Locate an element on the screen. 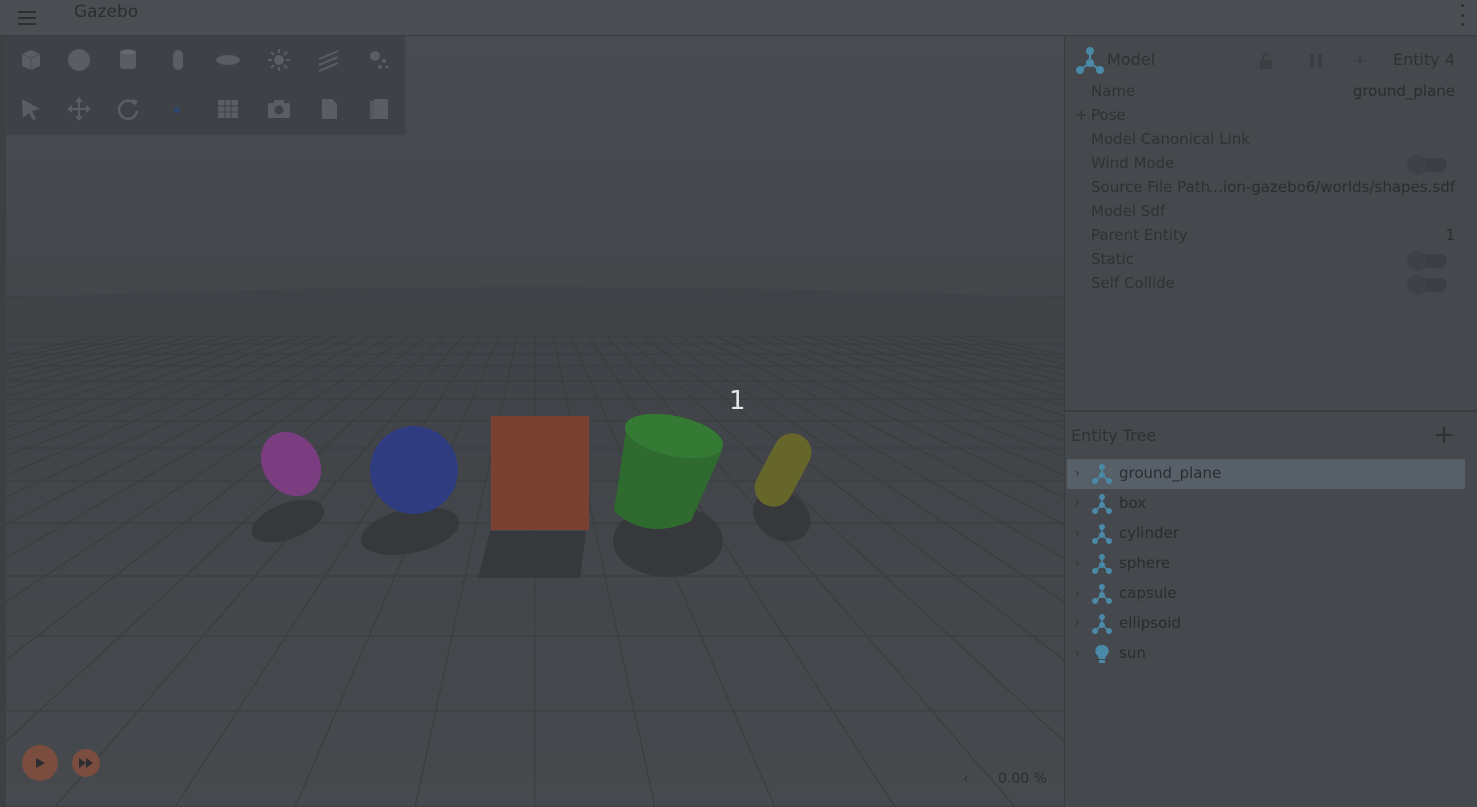  play-icon is located at coordinates (40, 763).